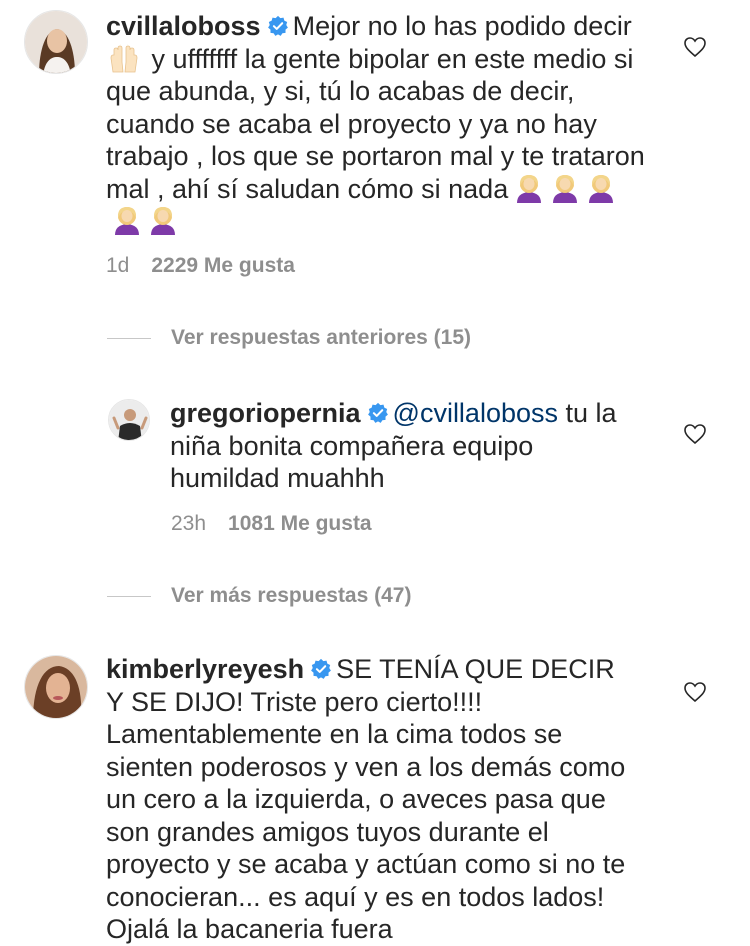 The image size is (750, 946). I want to click on comment-text-part: decir, so click(602, 26).